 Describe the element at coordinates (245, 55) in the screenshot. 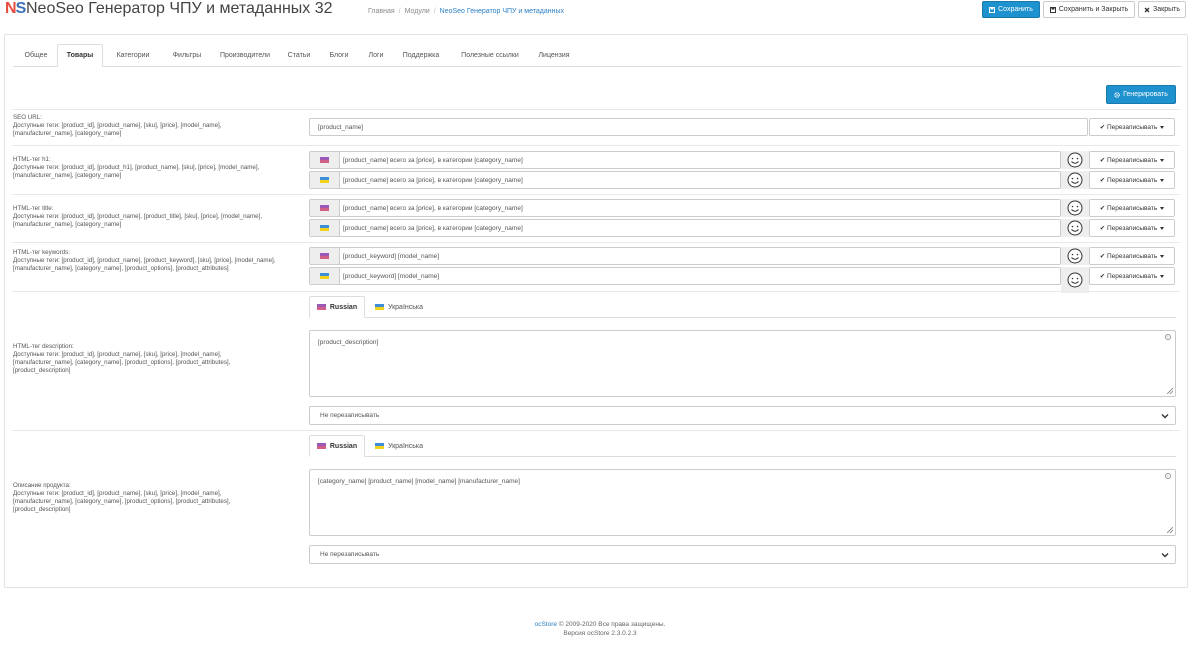

I see `tab-manufacturers: Производители` at that location.